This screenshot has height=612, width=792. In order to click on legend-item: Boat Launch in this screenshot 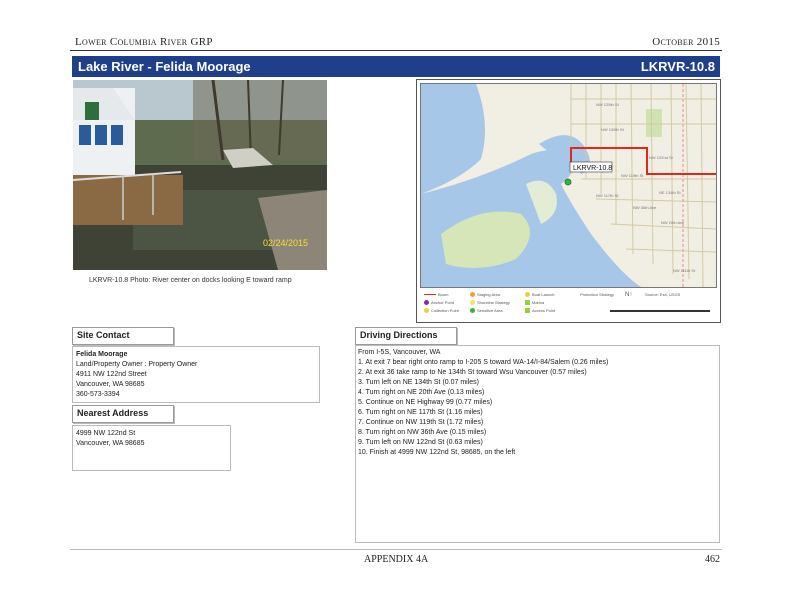, I will do `click(543, 294)`.